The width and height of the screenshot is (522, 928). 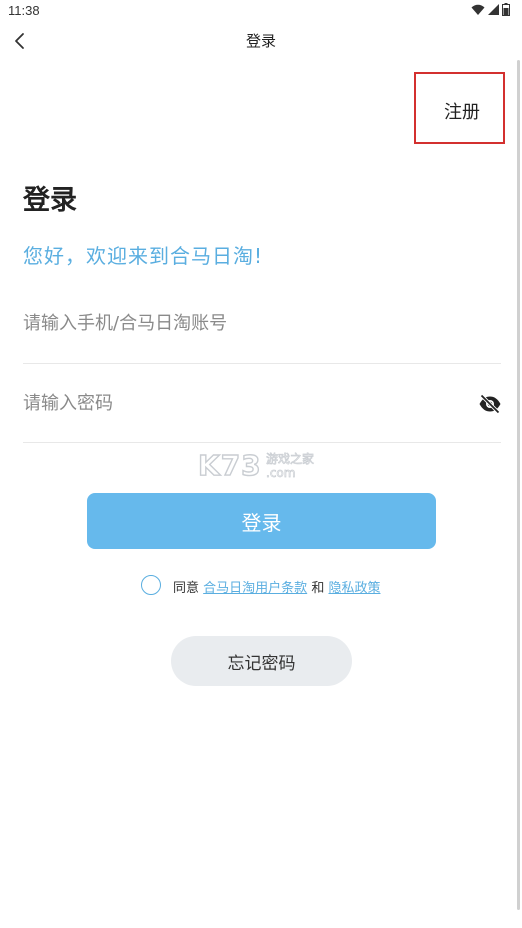 I want to click on forgot-password-button: 忘记密码, so click(x=261, y=661).